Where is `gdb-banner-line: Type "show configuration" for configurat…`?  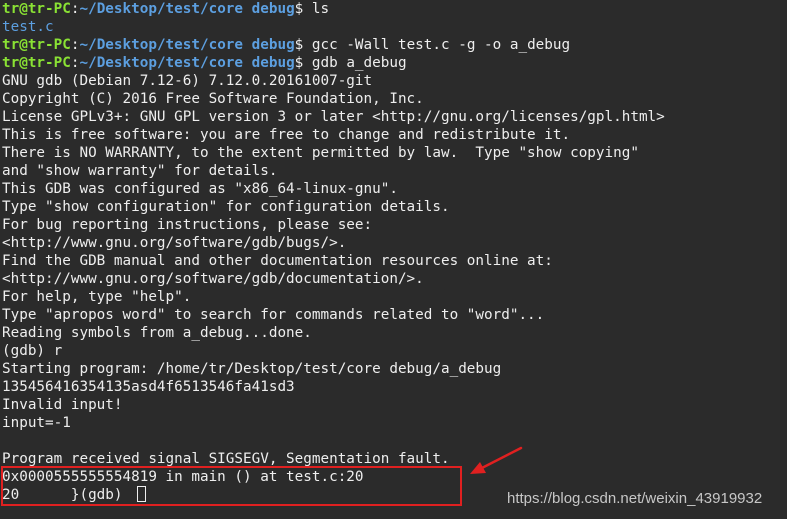 gdb-banner-line: Type "show configuration" for configurat… is located at coordinates (226, 207).